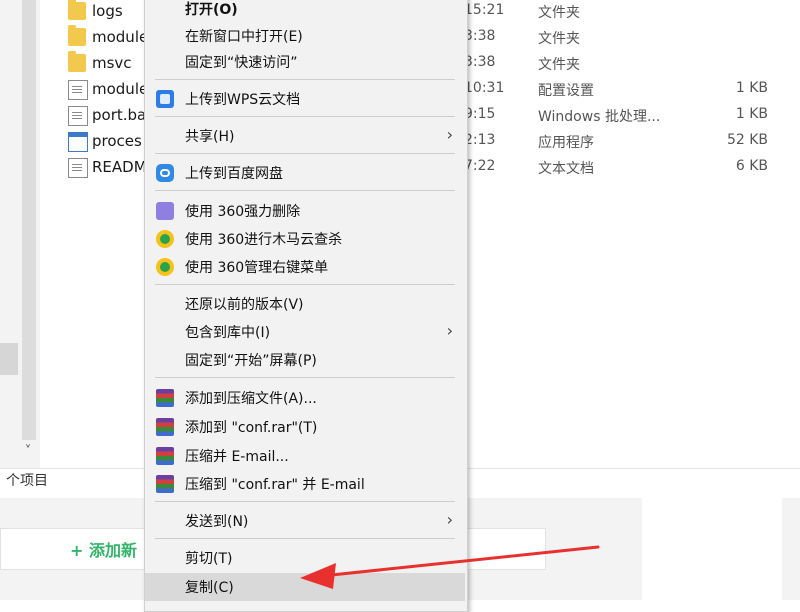 The image size is (800, 612). I want to click on menu-item-open: 打开(O), so click(305, 11).